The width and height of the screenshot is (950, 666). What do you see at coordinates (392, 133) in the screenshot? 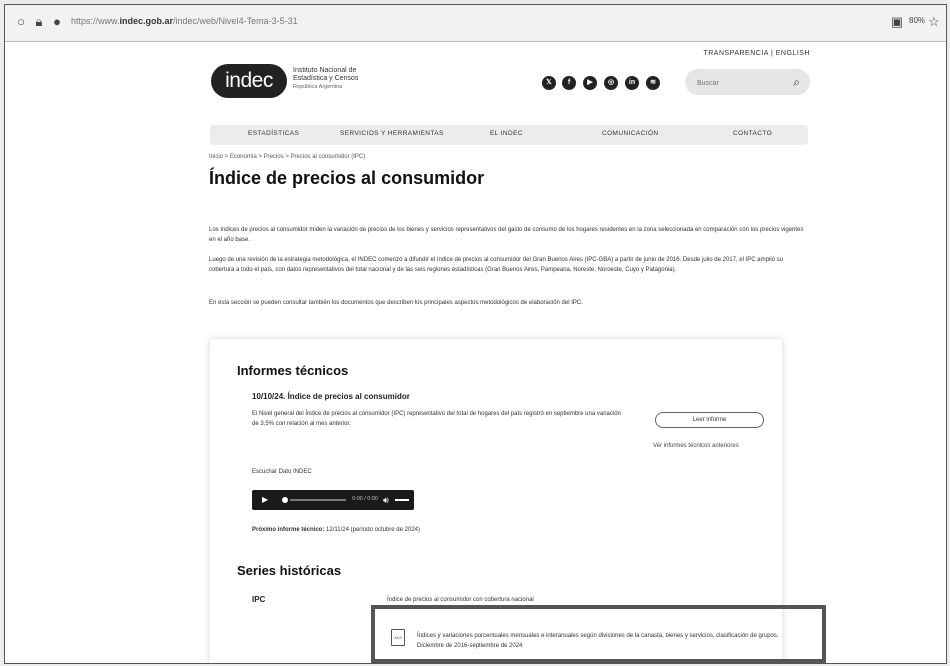
I see `nav-item-servicios: SERVICIOS Y HERRAMIENTAS` at bounding box center [392, 133].